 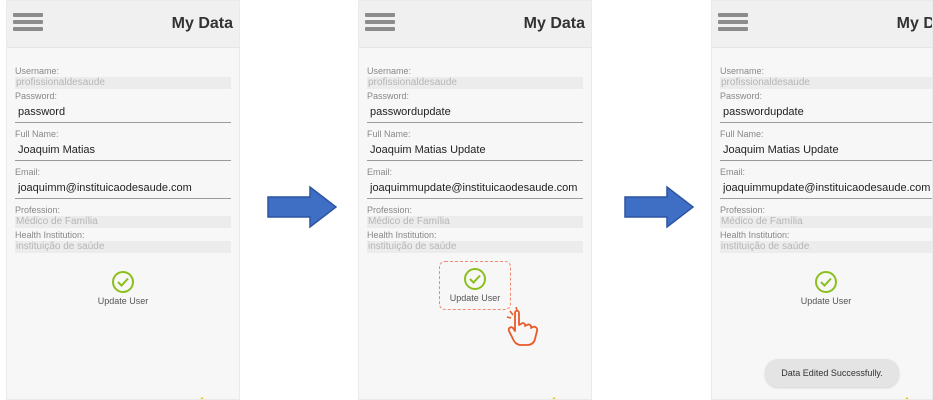 What do you see at coordinates (832, 373) in the screenshot?
I see `success-toast: Data Edited Successfully.` at bounding box center [832, 373].